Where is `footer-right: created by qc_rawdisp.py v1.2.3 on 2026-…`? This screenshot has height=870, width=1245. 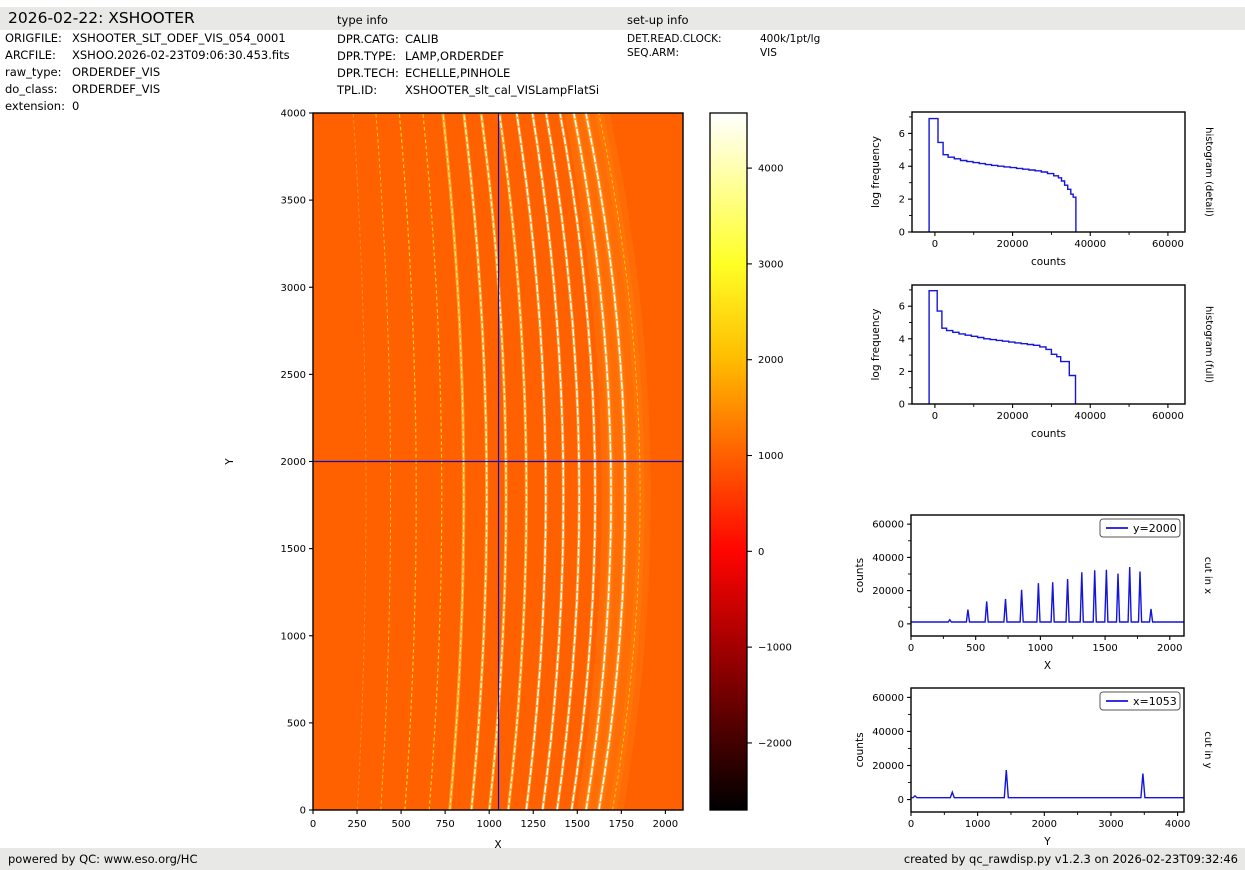
footer-right: created by qc_rawdisp.py v1.2.3 on 2026-… is located at coordinates (1070, 859).